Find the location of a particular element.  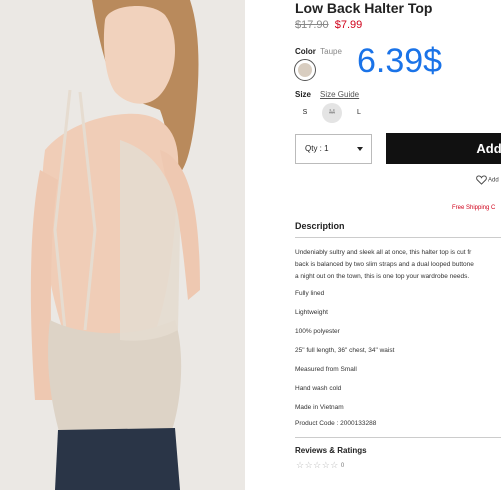

sale-price: $7.99 is located at coordinates (348, 25).